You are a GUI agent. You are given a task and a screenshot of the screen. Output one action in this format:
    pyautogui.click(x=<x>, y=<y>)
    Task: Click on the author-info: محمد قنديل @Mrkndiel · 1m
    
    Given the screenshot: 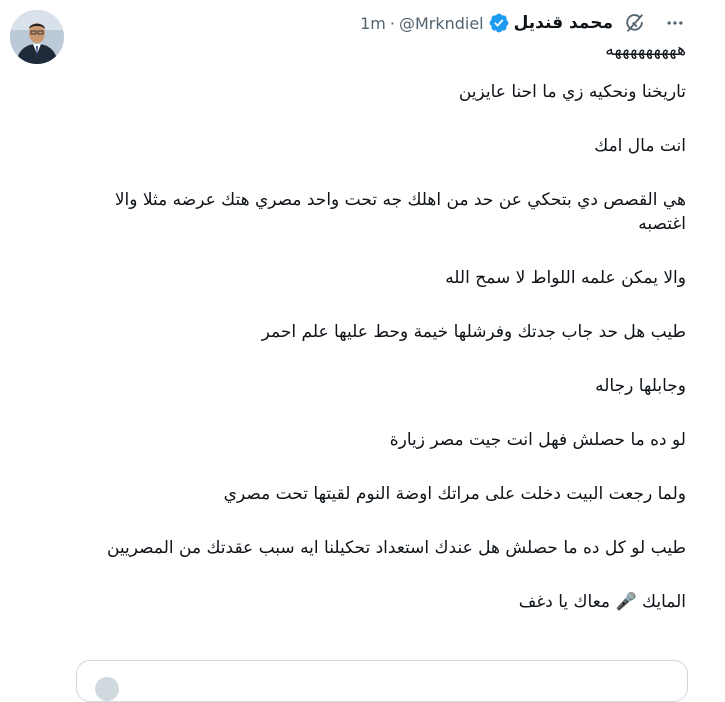 What is the action you would take?
    pyautogui.click(x=486, y=23)
    